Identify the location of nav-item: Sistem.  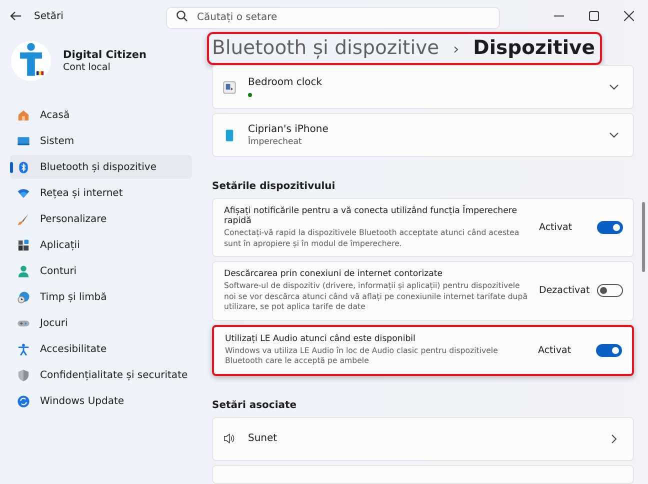
(101, 141).